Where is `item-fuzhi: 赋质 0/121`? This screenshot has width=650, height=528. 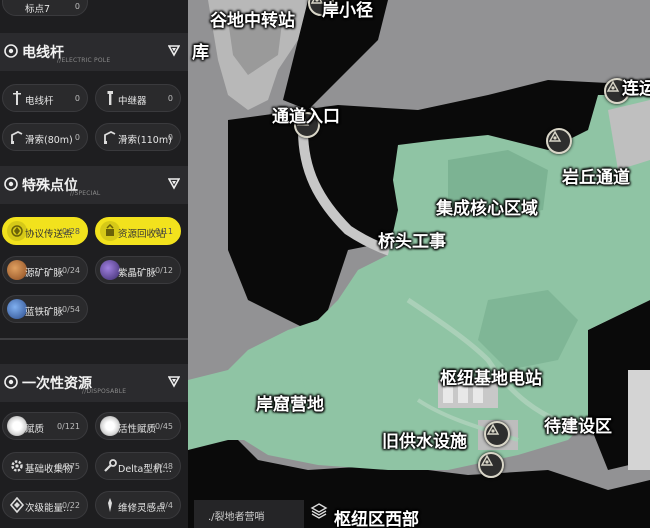
item-fuzhi: 赋质 0/121 is located at coordinates (45, 426).